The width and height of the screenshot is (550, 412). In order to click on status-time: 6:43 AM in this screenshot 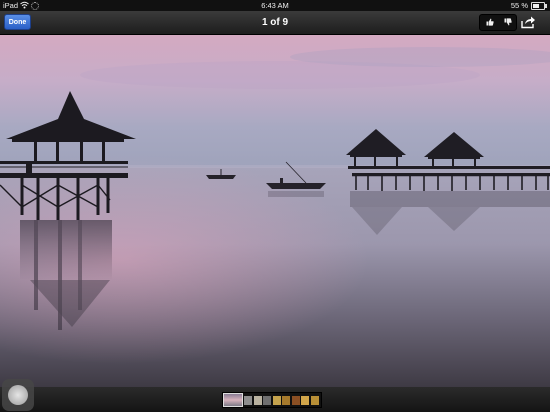, I will do `click(275, 5)`.